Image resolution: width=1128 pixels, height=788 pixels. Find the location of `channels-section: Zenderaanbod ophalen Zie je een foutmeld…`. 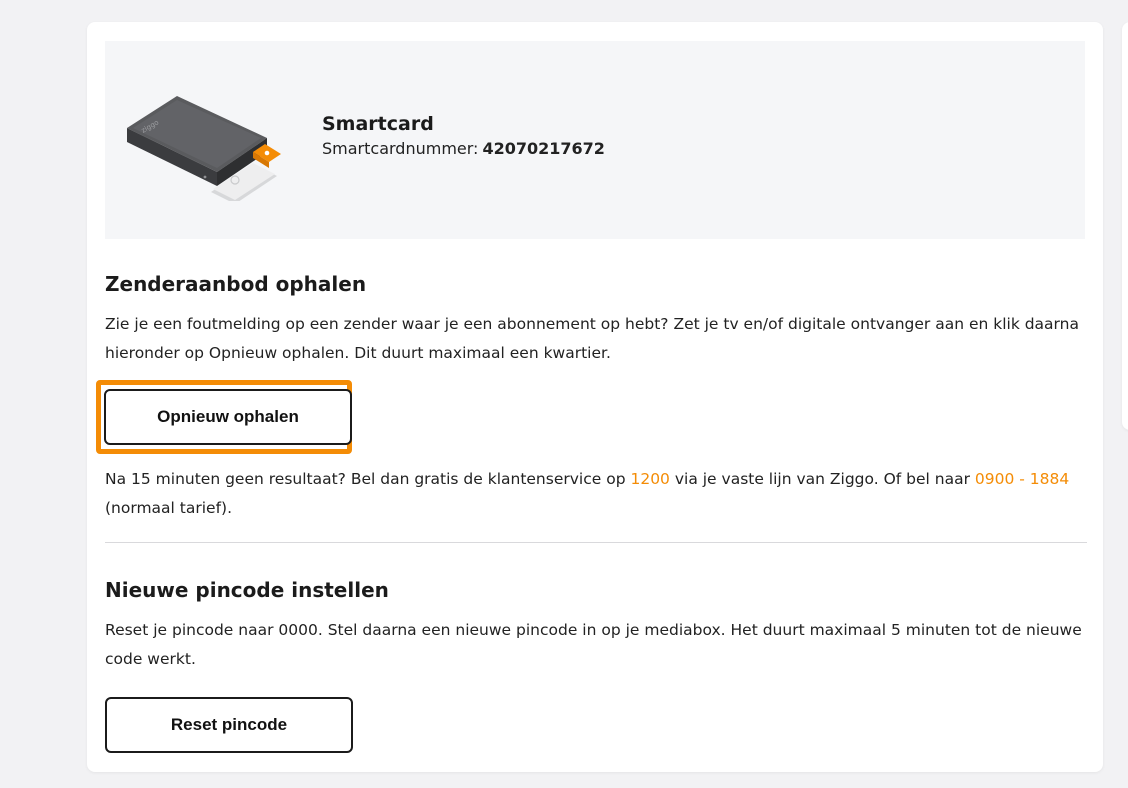

channels-section: Zenderaanbod ophalen Zie je een foutmeld… is located at coordinates (596, 319).